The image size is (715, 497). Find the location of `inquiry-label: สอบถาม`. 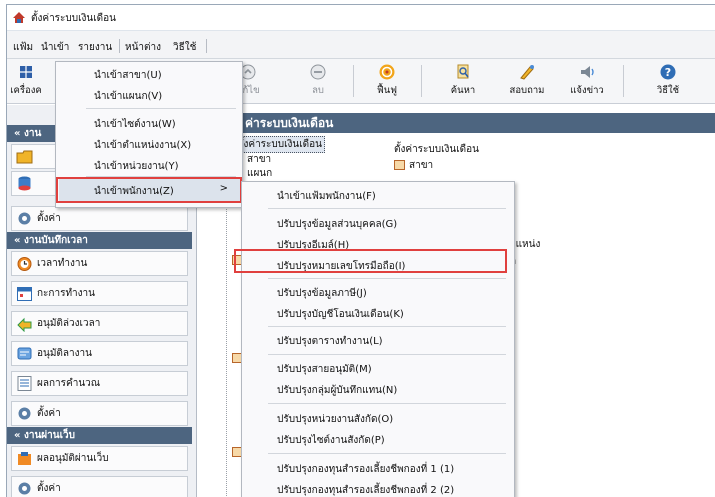

inquiry-label: สอบถาม is located at coordinates (527, 90).